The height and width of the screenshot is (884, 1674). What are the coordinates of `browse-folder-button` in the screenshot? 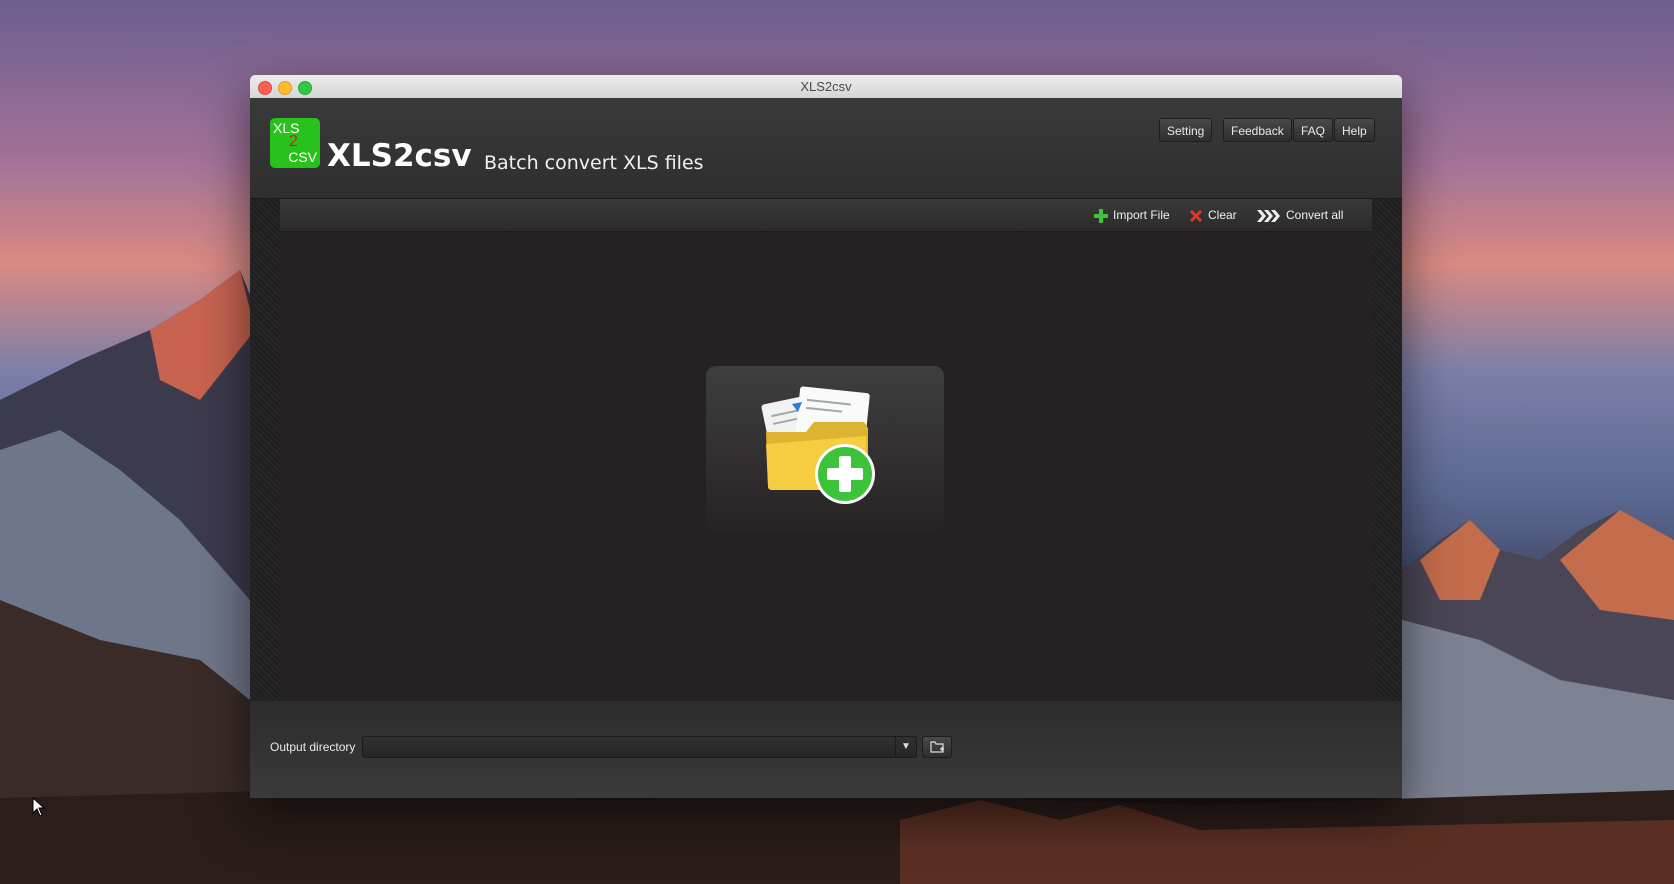 It's located at (937, 747).